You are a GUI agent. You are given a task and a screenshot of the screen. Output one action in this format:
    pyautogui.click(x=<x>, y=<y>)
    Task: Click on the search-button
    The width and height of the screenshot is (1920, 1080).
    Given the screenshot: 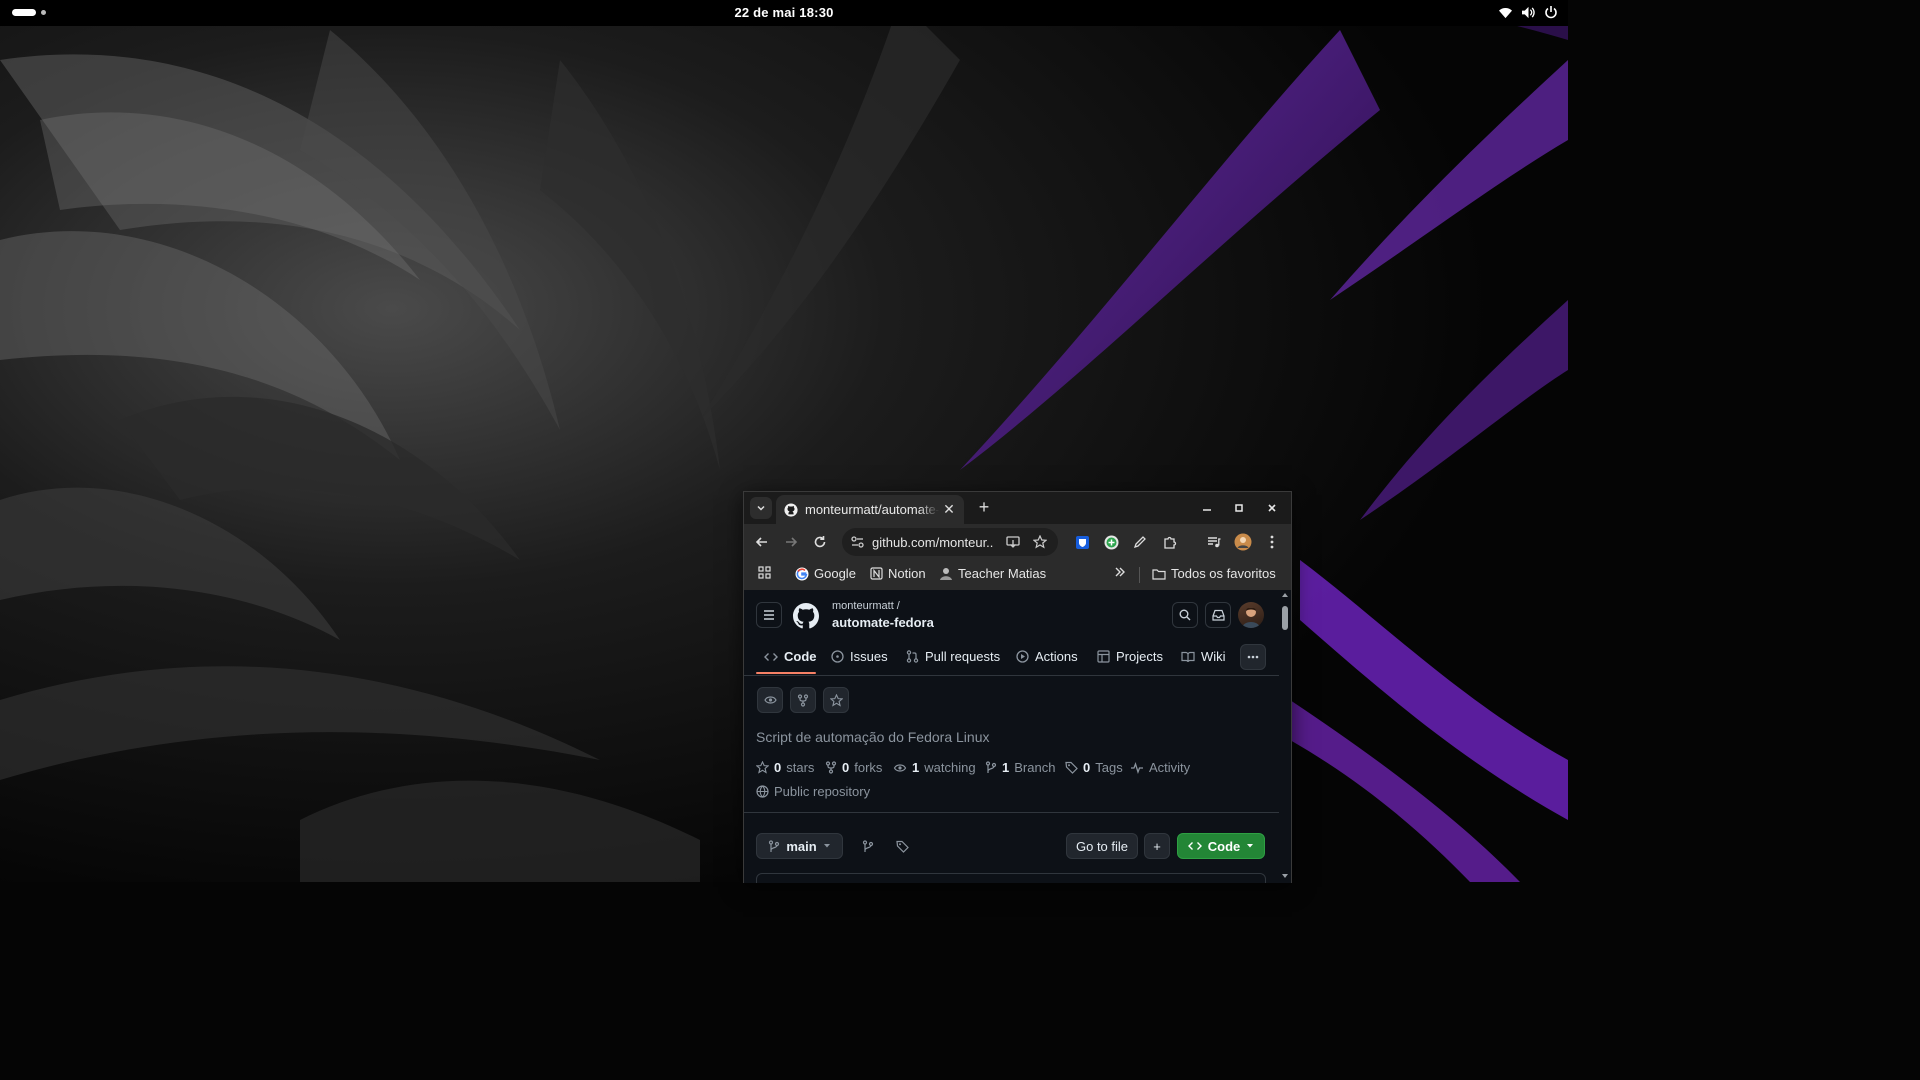 What is the action you would take?
    pyautogui.click(x=1185, y=615)
    